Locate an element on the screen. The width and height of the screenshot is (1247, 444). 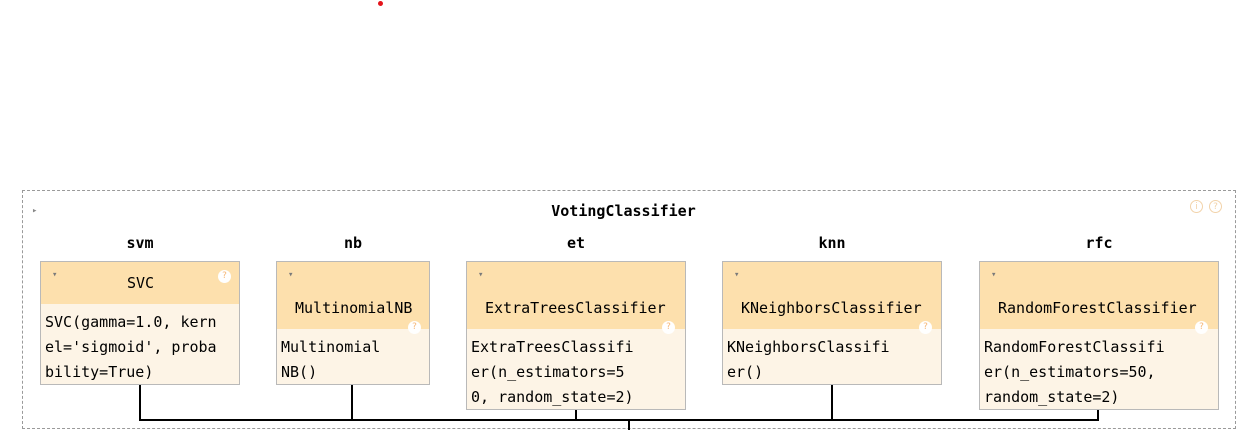
estimator-class-extratrees: ExtraTreesClassifier is located at coordinates (575, 308).